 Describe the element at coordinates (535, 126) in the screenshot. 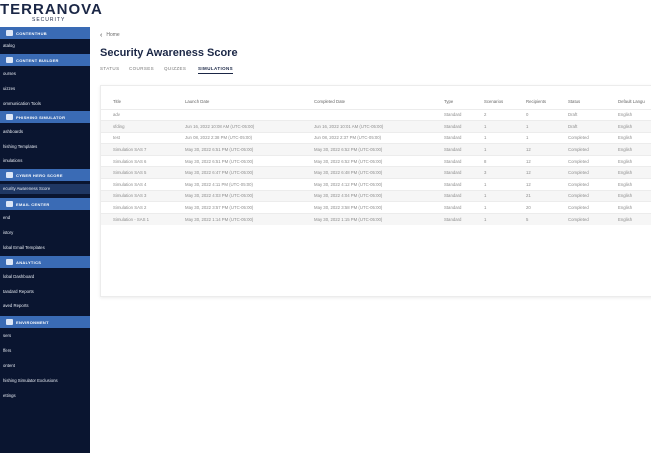

I see `cell-recipients: 1` at that location.